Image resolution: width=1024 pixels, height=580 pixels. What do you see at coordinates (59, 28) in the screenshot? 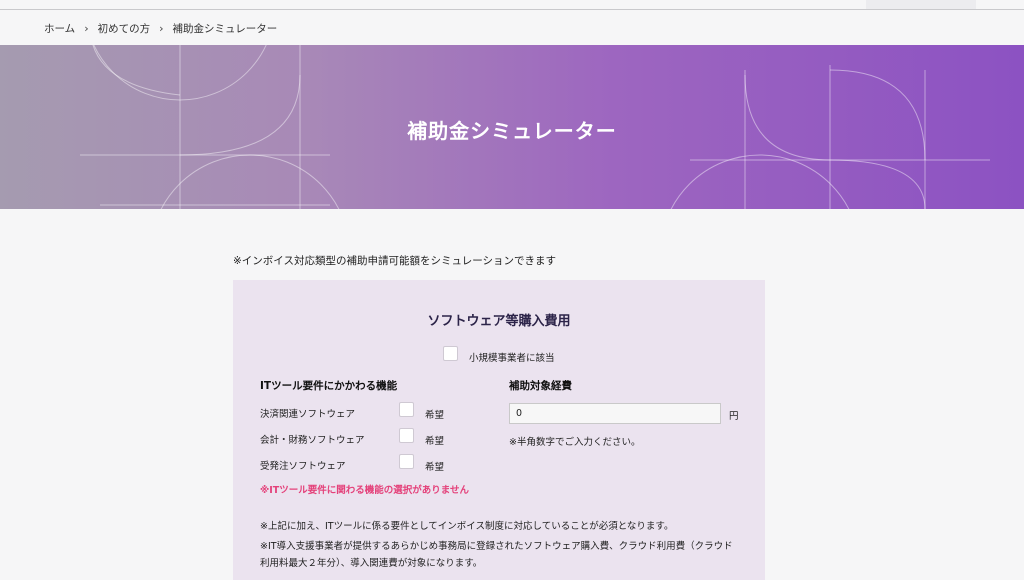
I see `breadcrumb-home: ホーム` at bounding box center [59, 28].